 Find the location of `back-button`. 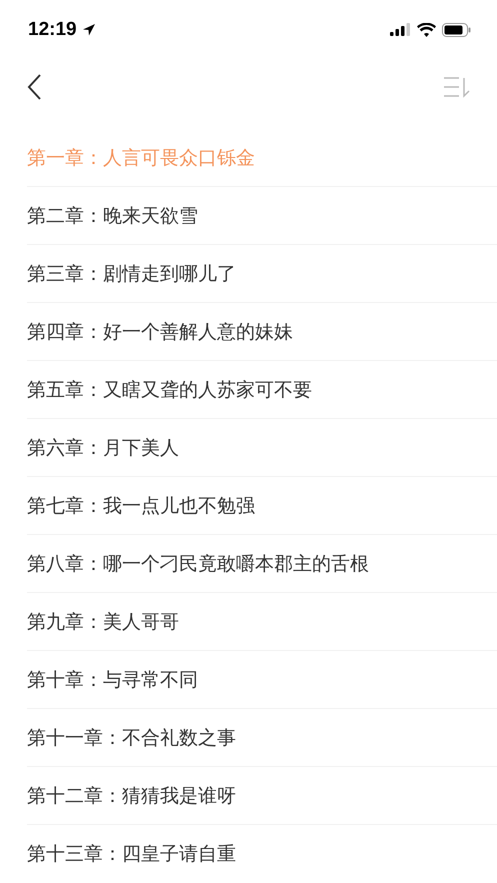

back-button is located at coordinates (34, 87).